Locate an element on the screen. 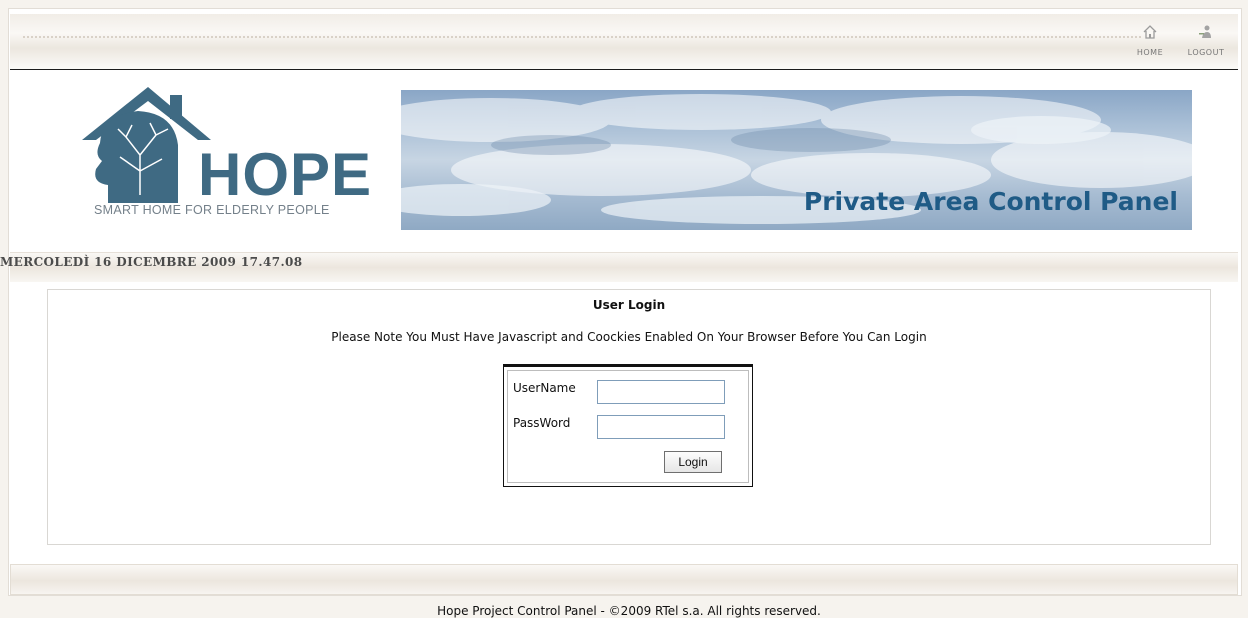  hope-logo: HOPE SMART HOME FOR ELDERLY PEOPLE is located at coordinates (226, 155).